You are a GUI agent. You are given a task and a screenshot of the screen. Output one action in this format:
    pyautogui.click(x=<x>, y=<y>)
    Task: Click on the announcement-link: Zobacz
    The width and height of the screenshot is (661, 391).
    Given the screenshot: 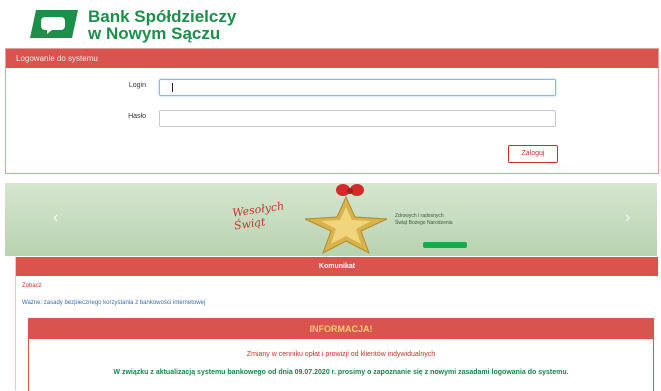 What is the action you would take?
    pyautogui.click(x=32, y=286)
    